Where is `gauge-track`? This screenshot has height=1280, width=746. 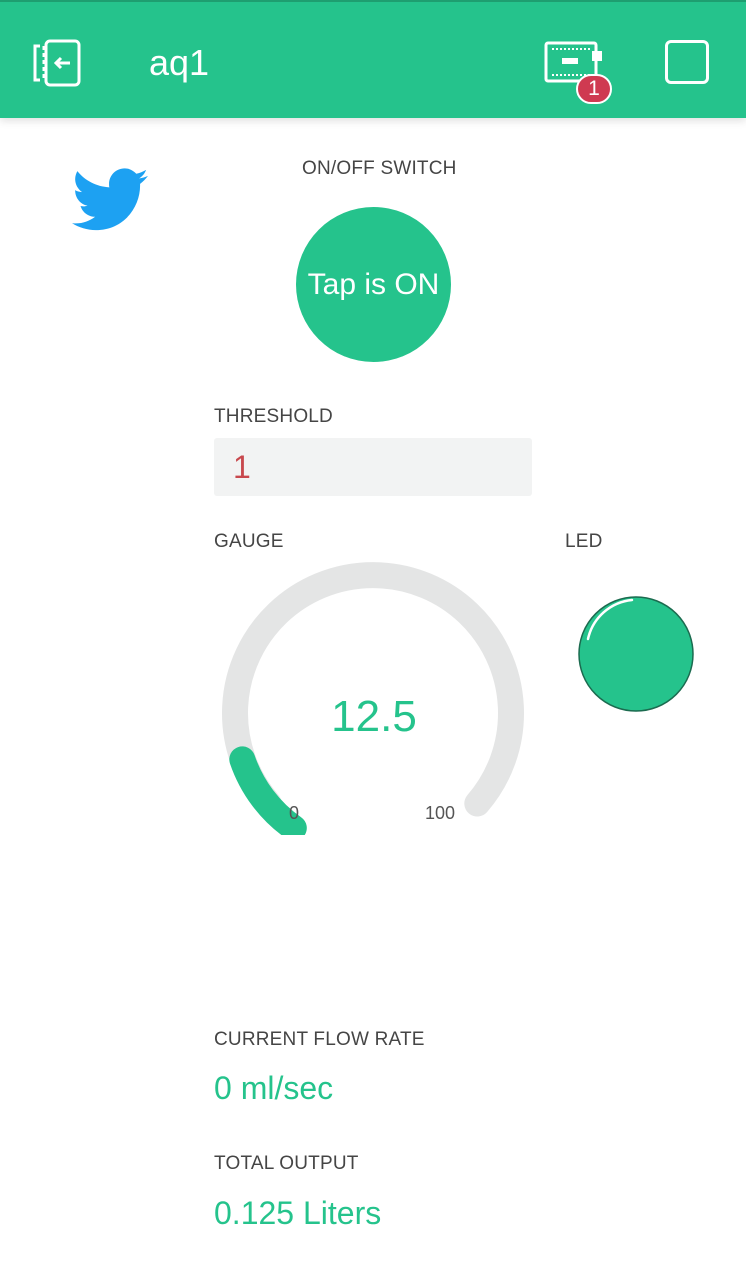 gauge-track is located at coordinates (373, 689).